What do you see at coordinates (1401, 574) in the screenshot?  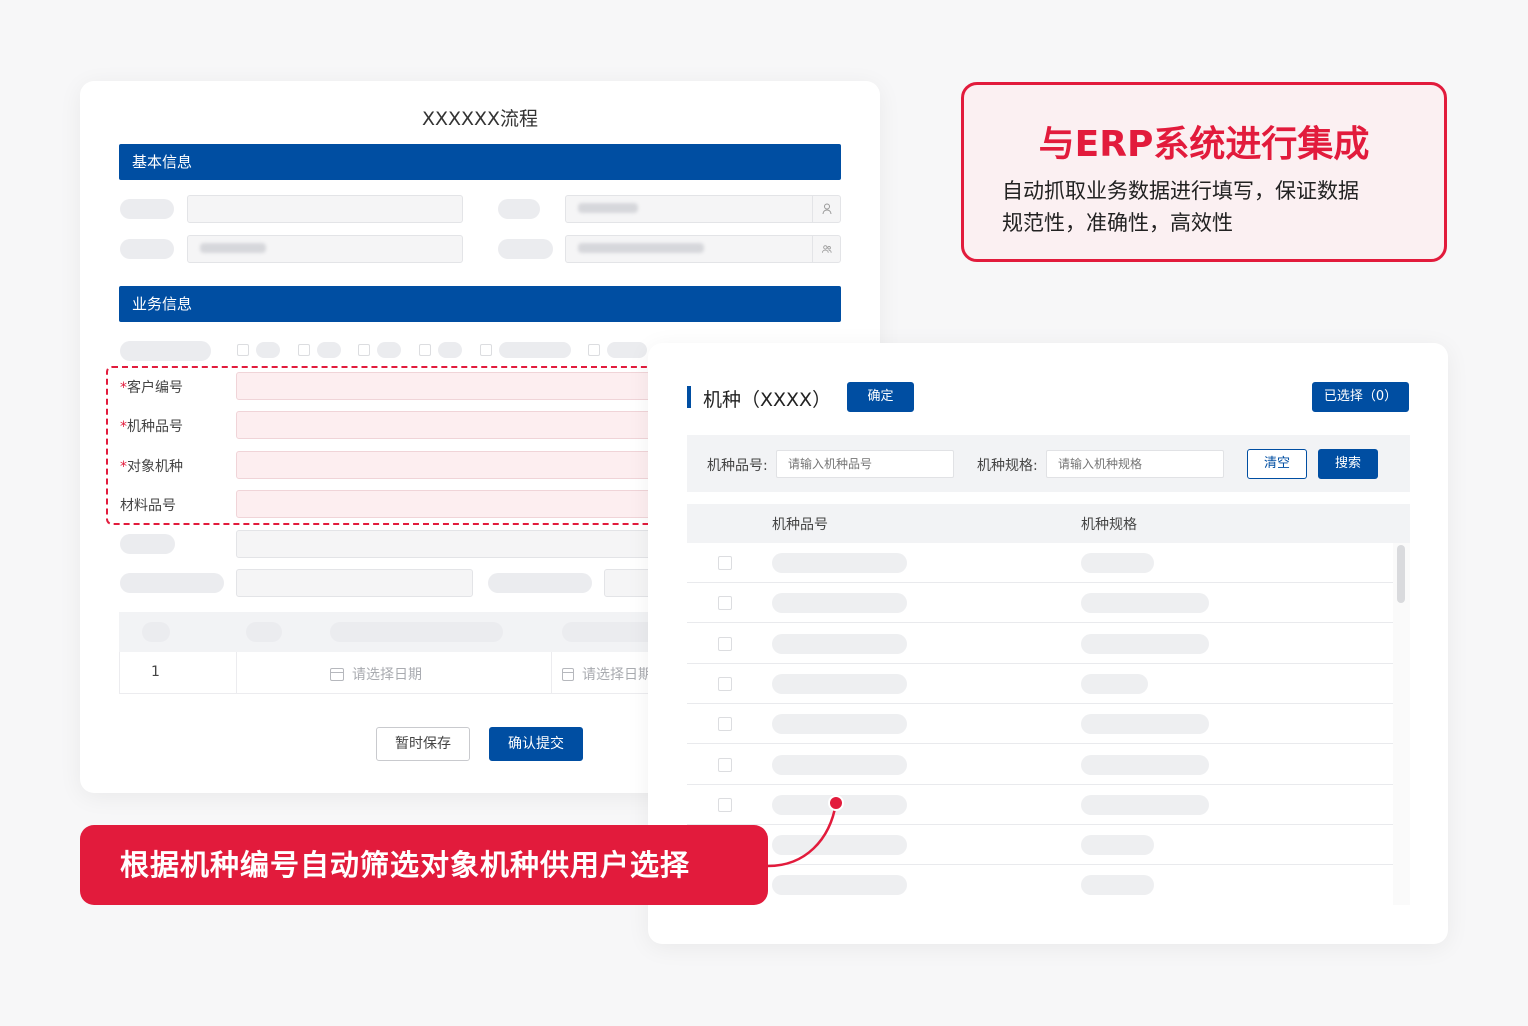 I see `scrollbar-thumb` at bounding box center [1401, 574].